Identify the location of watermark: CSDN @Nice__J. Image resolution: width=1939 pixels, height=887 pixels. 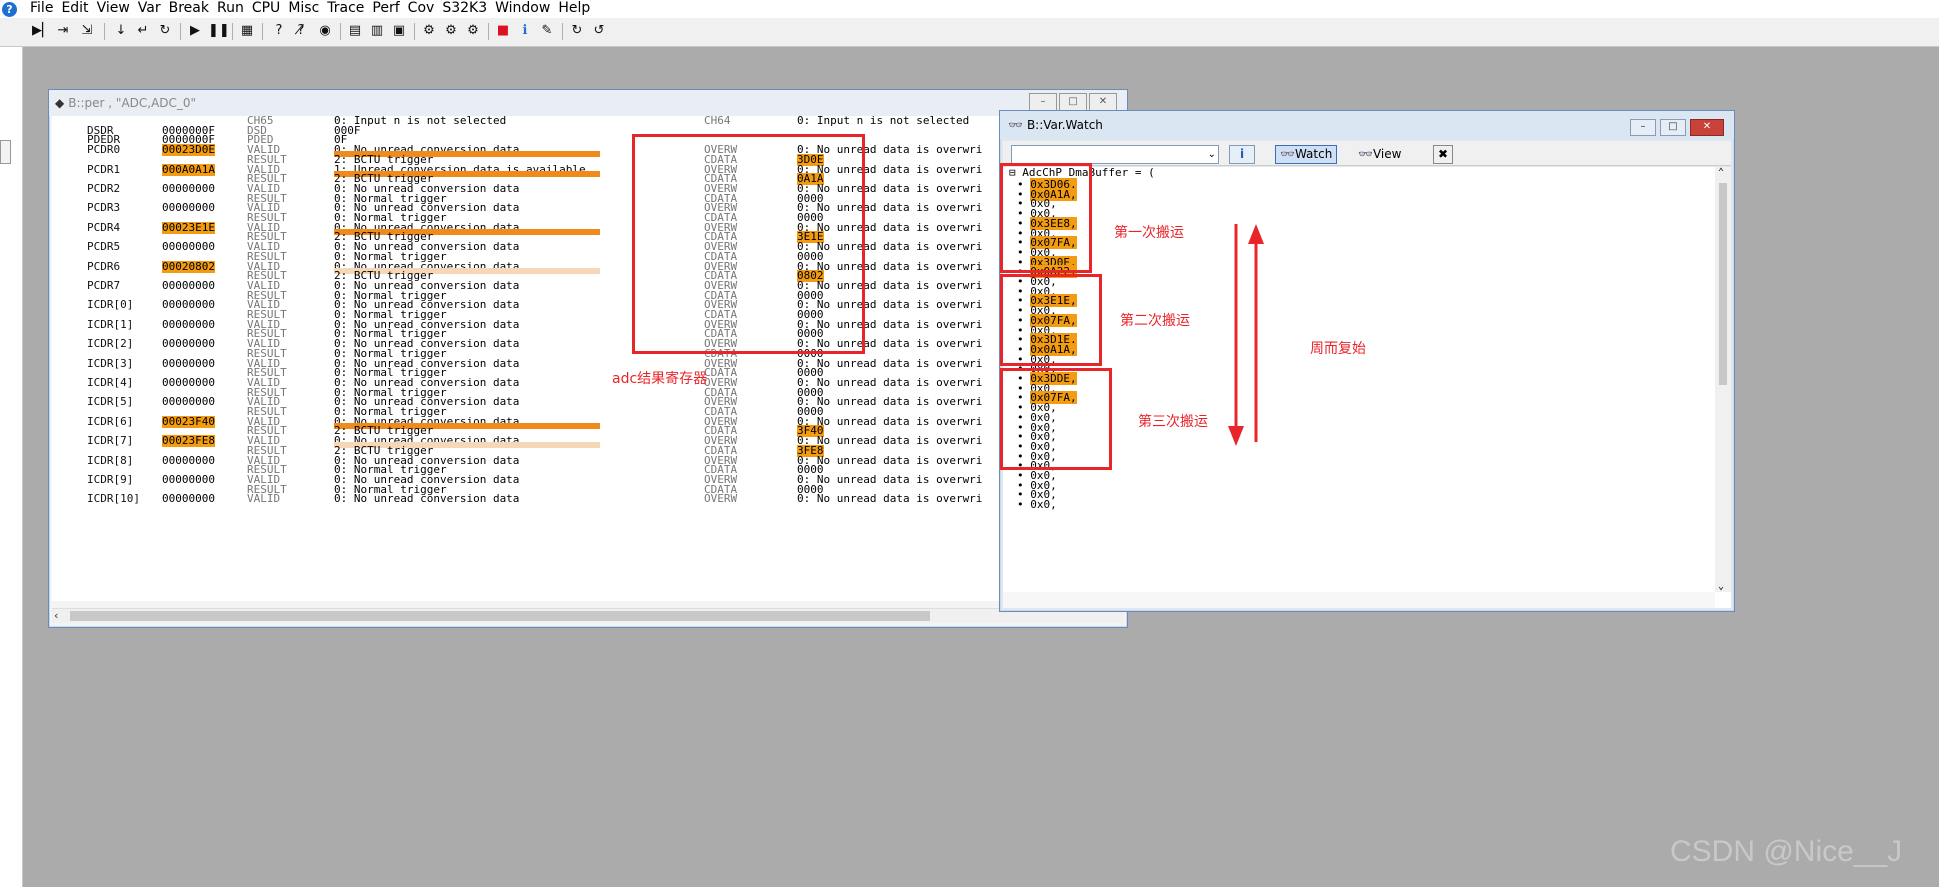
(1786, 851).